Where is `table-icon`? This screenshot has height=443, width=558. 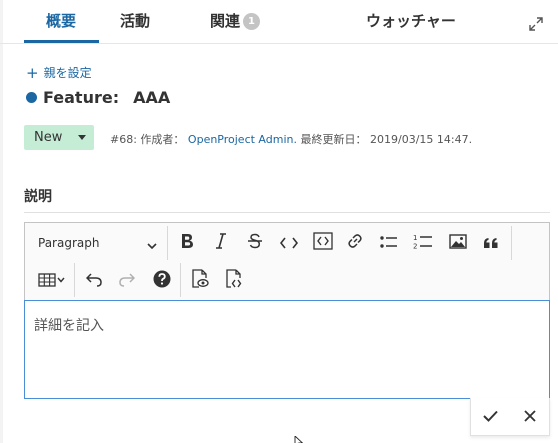
table-icon is located at coordinates (52, 281).